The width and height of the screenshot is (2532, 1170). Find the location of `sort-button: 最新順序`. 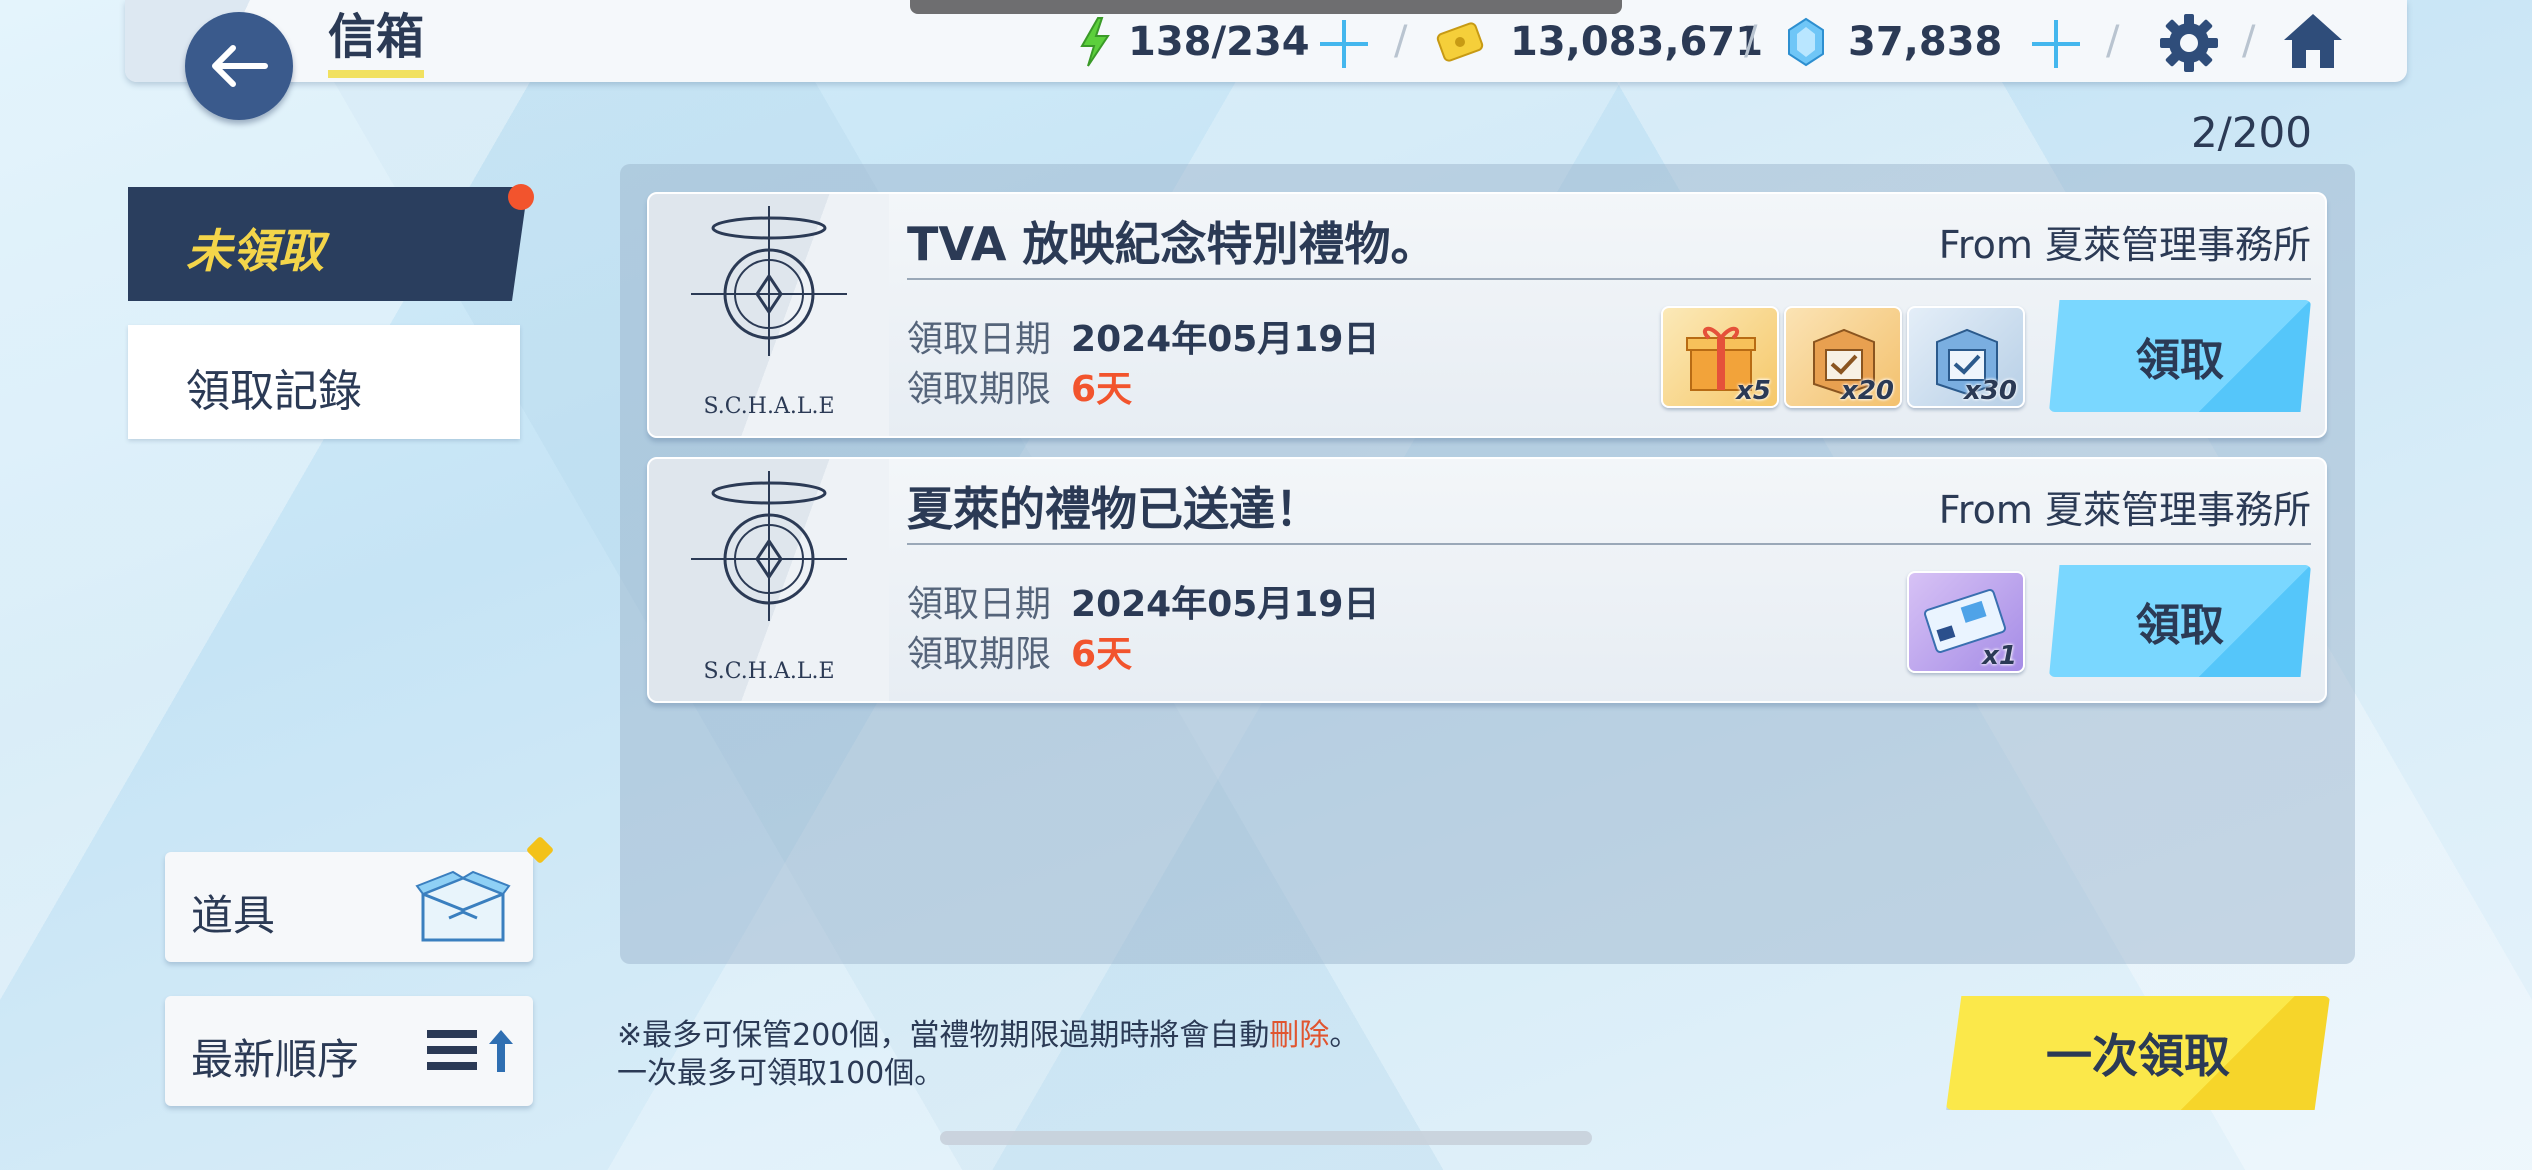

sort-button: 最新順序 is located at coordinates (349, 1051).